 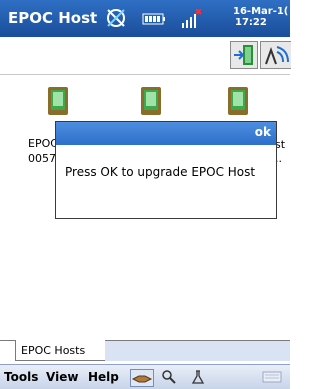 I want to click on menu-bar: Tools View Help, so click(x=145, y=376).